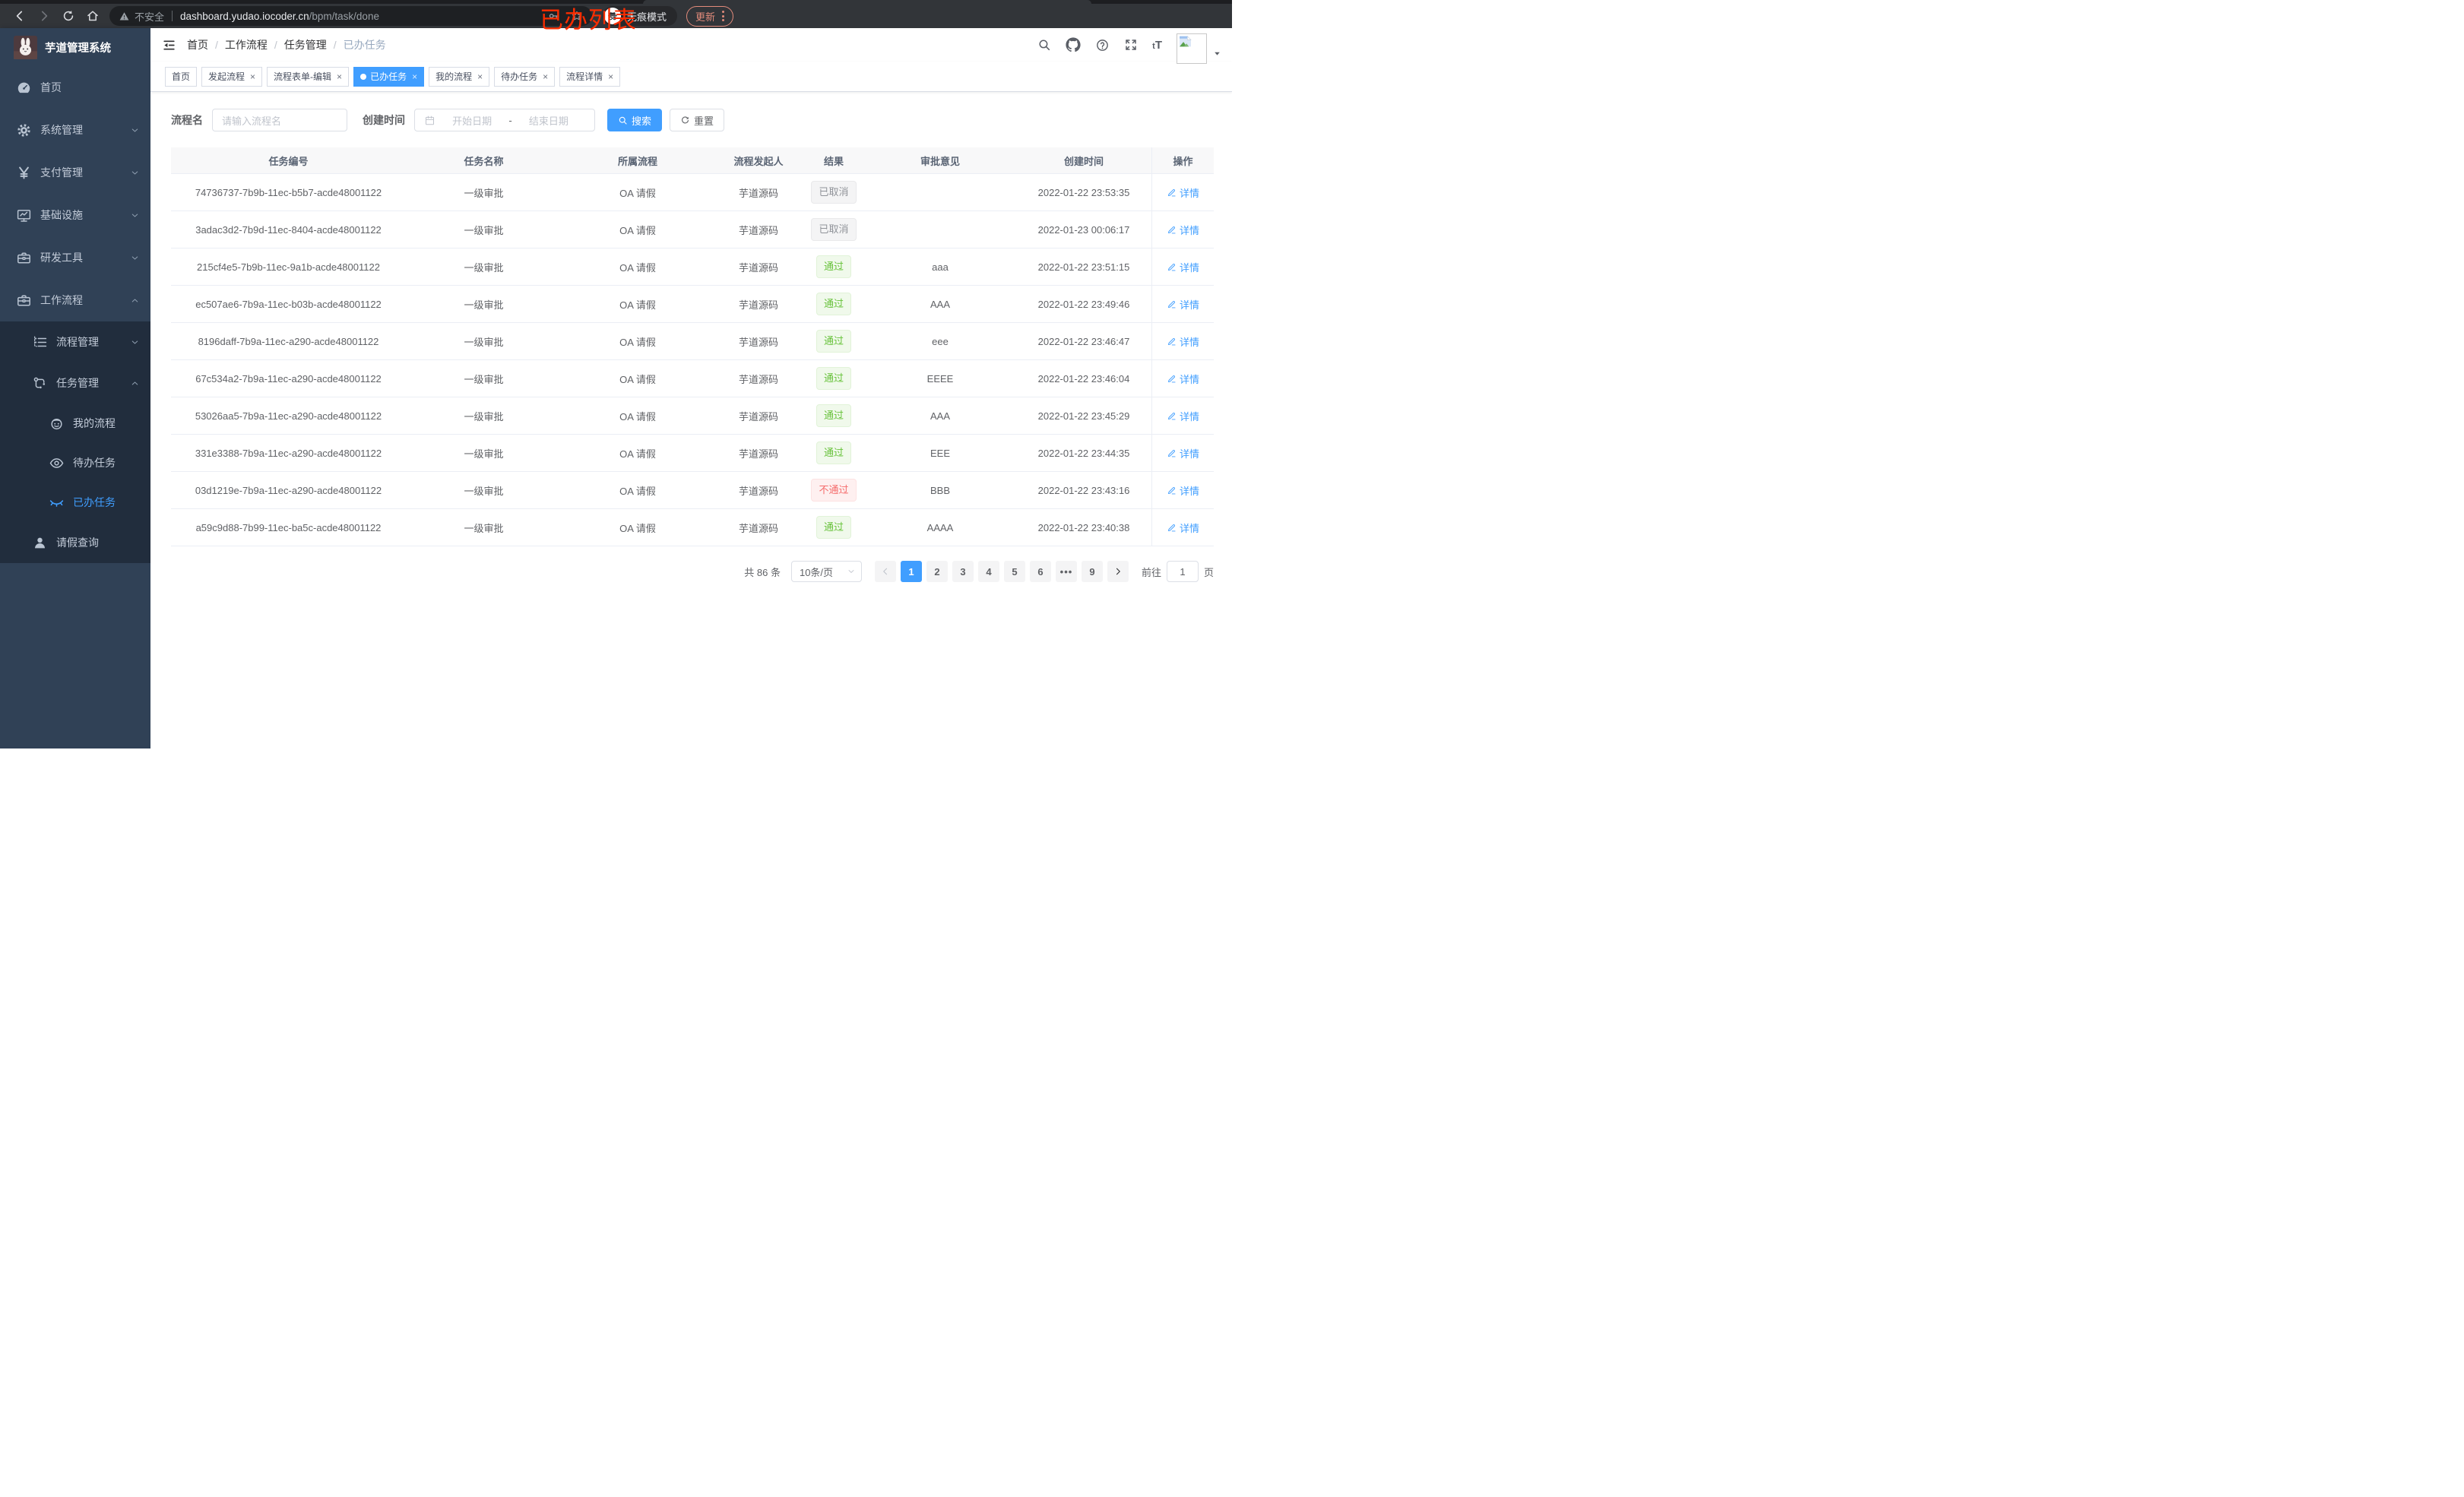 The width and height of the screenshot is (2464, 1497). Describe the element at coordinates (20, 16) in the screenshot. I see `back-icon` at that location.